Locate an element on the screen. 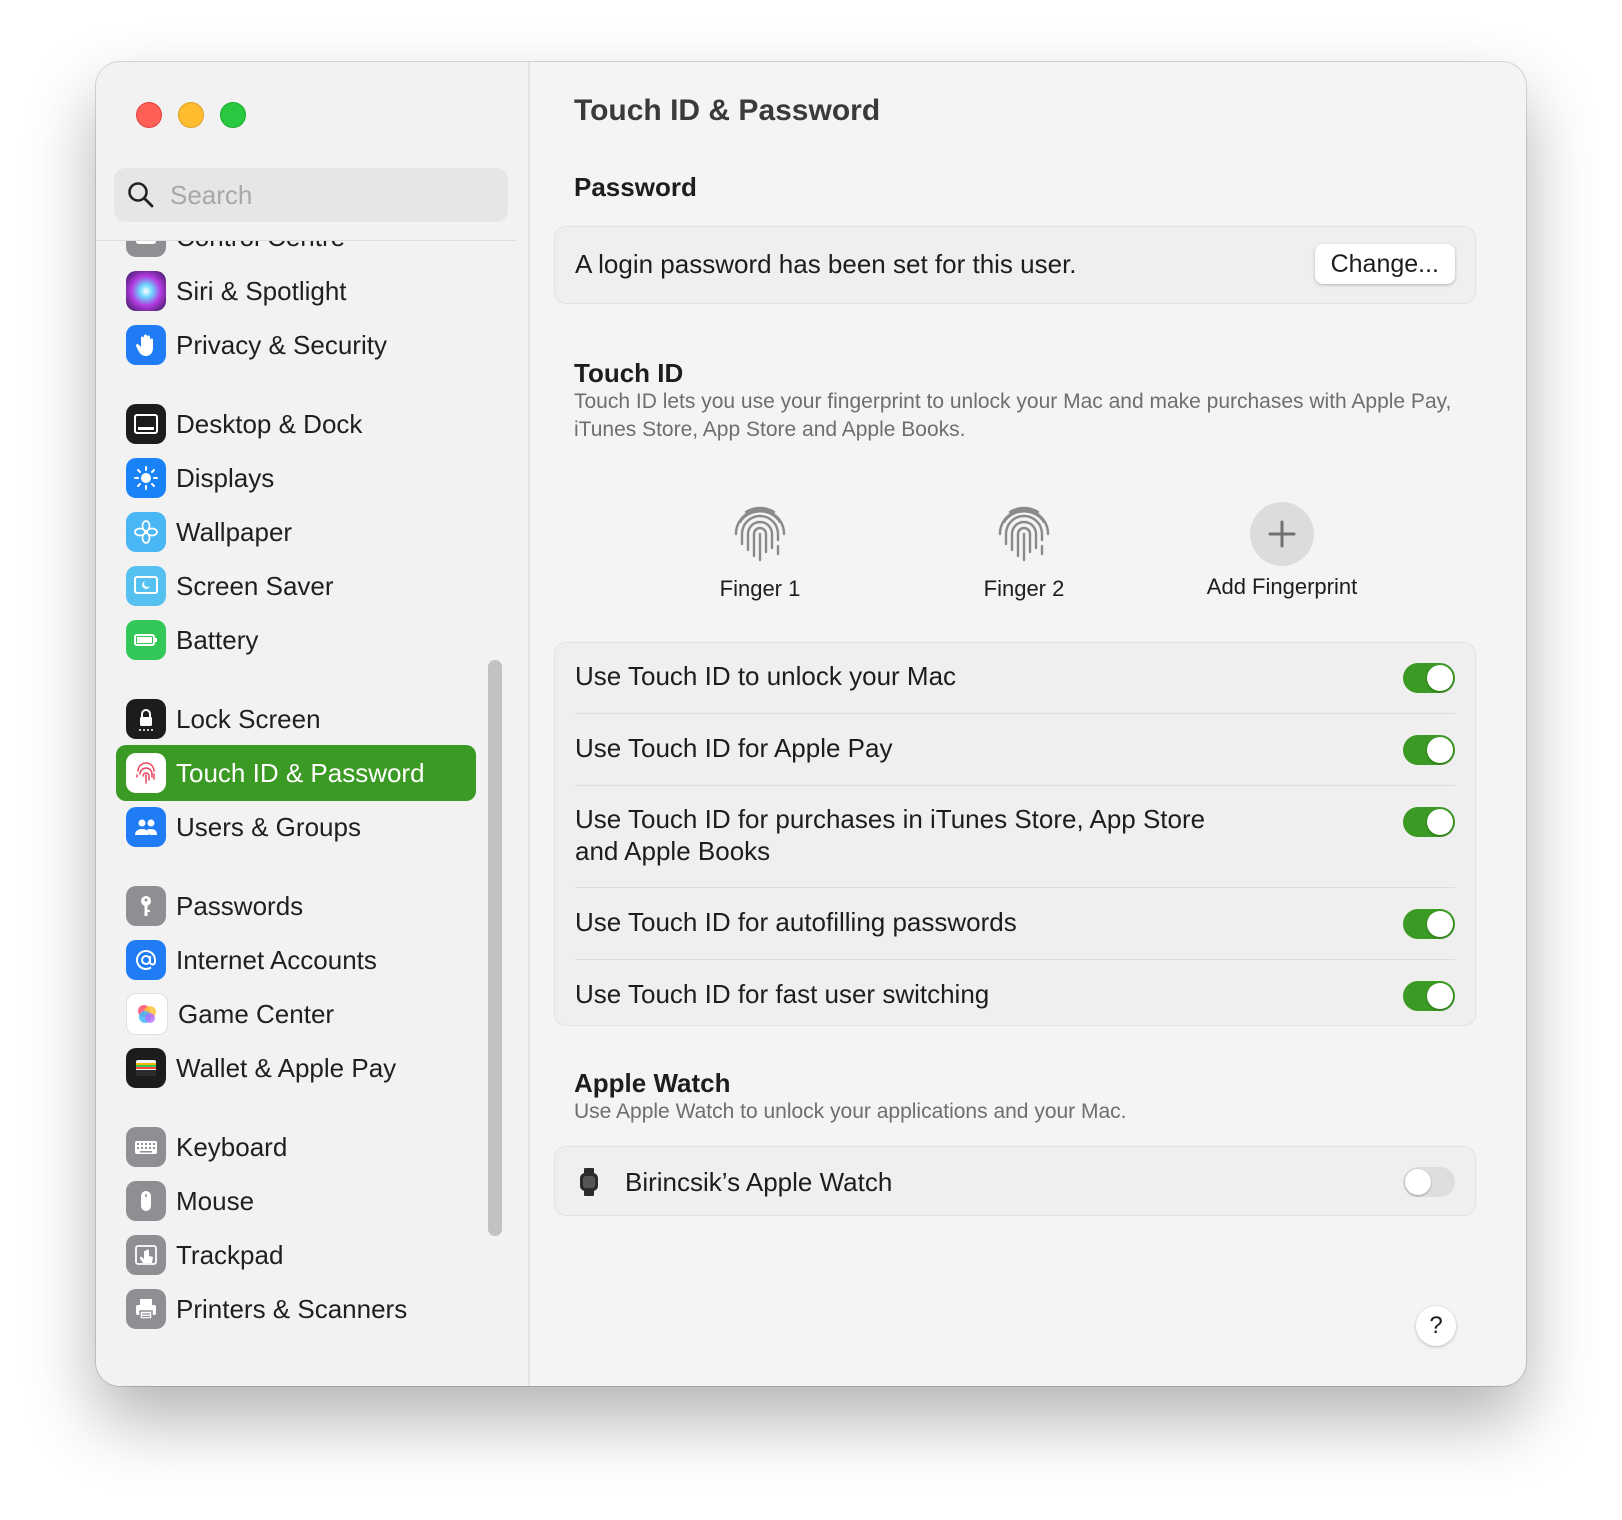  plus-icon is located at coordinates (1282, 534).